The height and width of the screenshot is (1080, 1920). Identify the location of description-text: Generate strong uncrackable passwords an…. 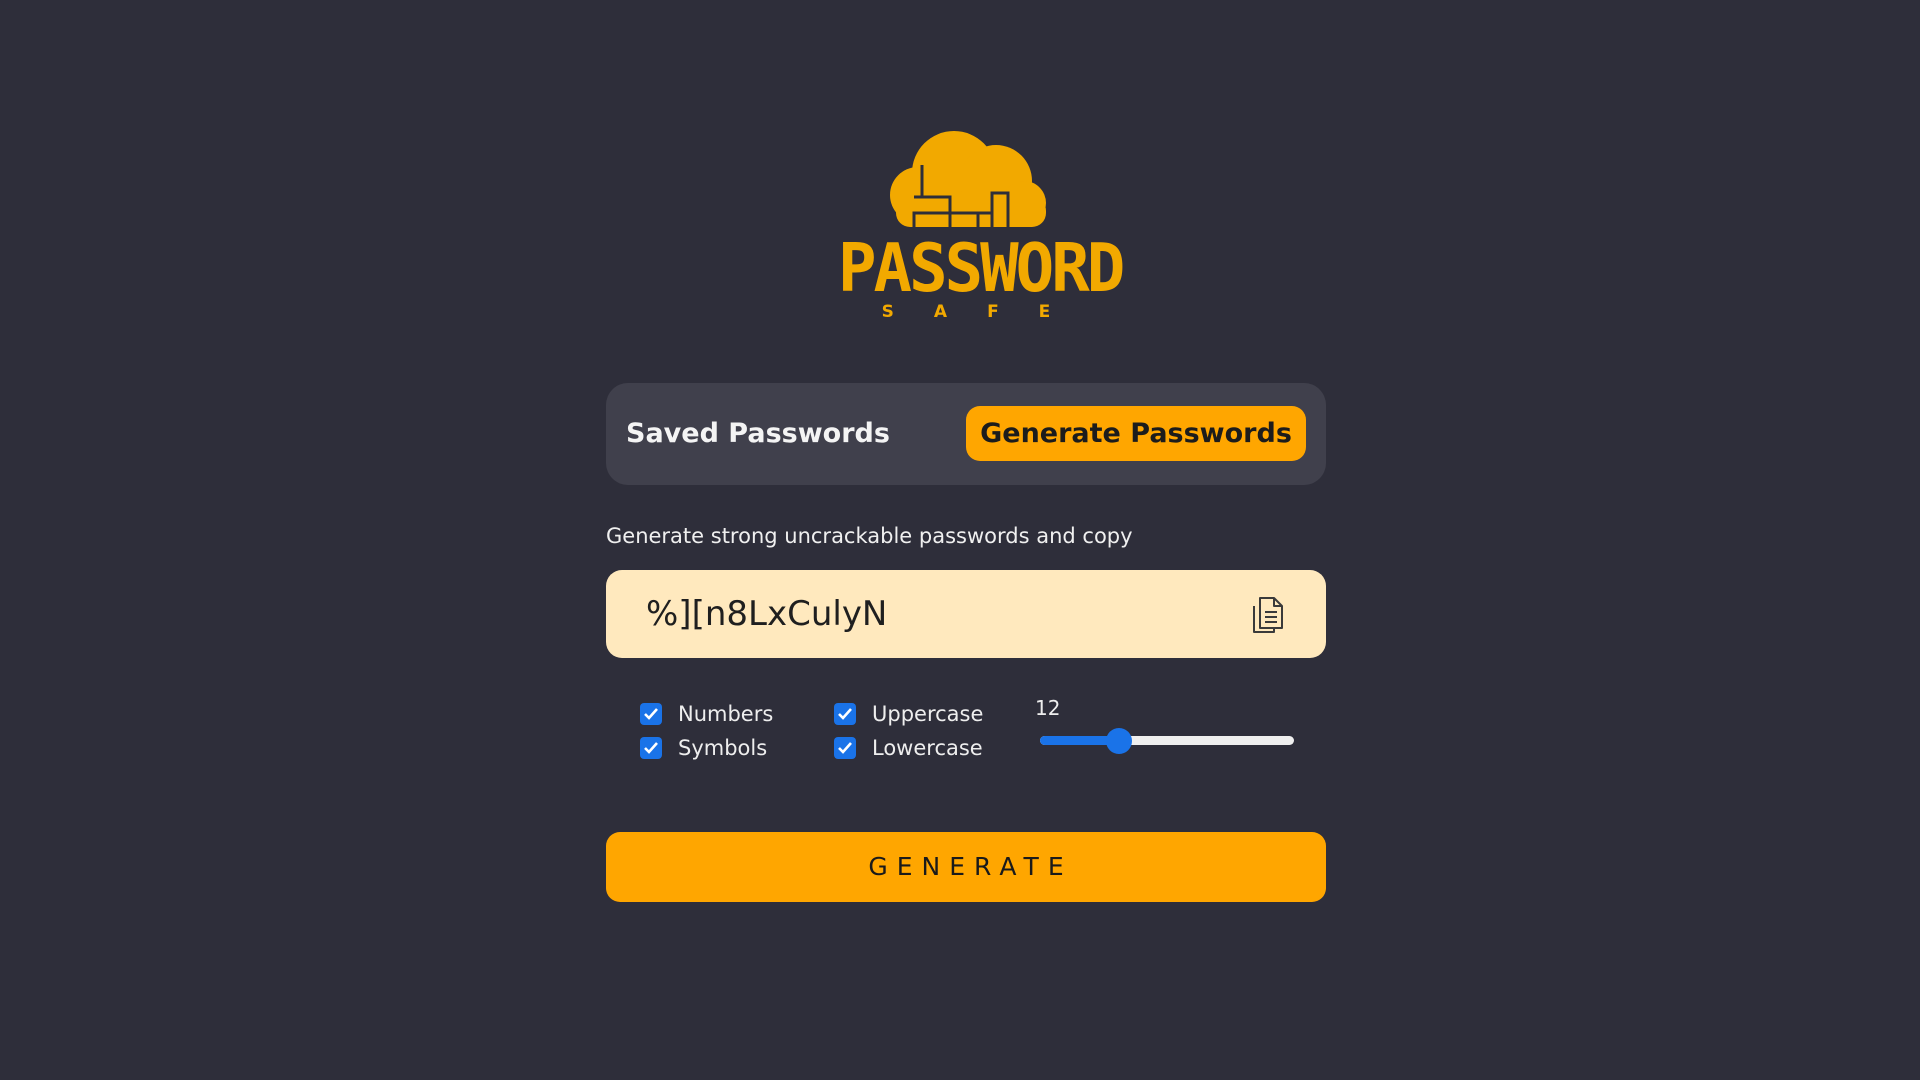
(869, 536).